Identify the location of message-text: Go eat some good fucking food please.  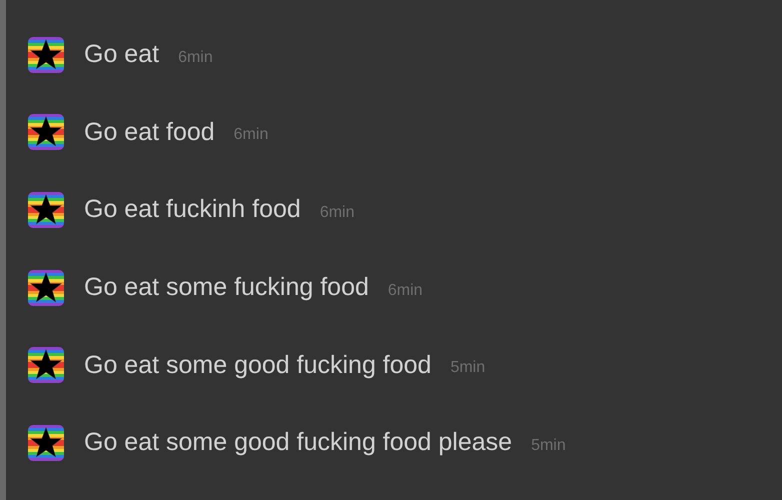
(298, 443).